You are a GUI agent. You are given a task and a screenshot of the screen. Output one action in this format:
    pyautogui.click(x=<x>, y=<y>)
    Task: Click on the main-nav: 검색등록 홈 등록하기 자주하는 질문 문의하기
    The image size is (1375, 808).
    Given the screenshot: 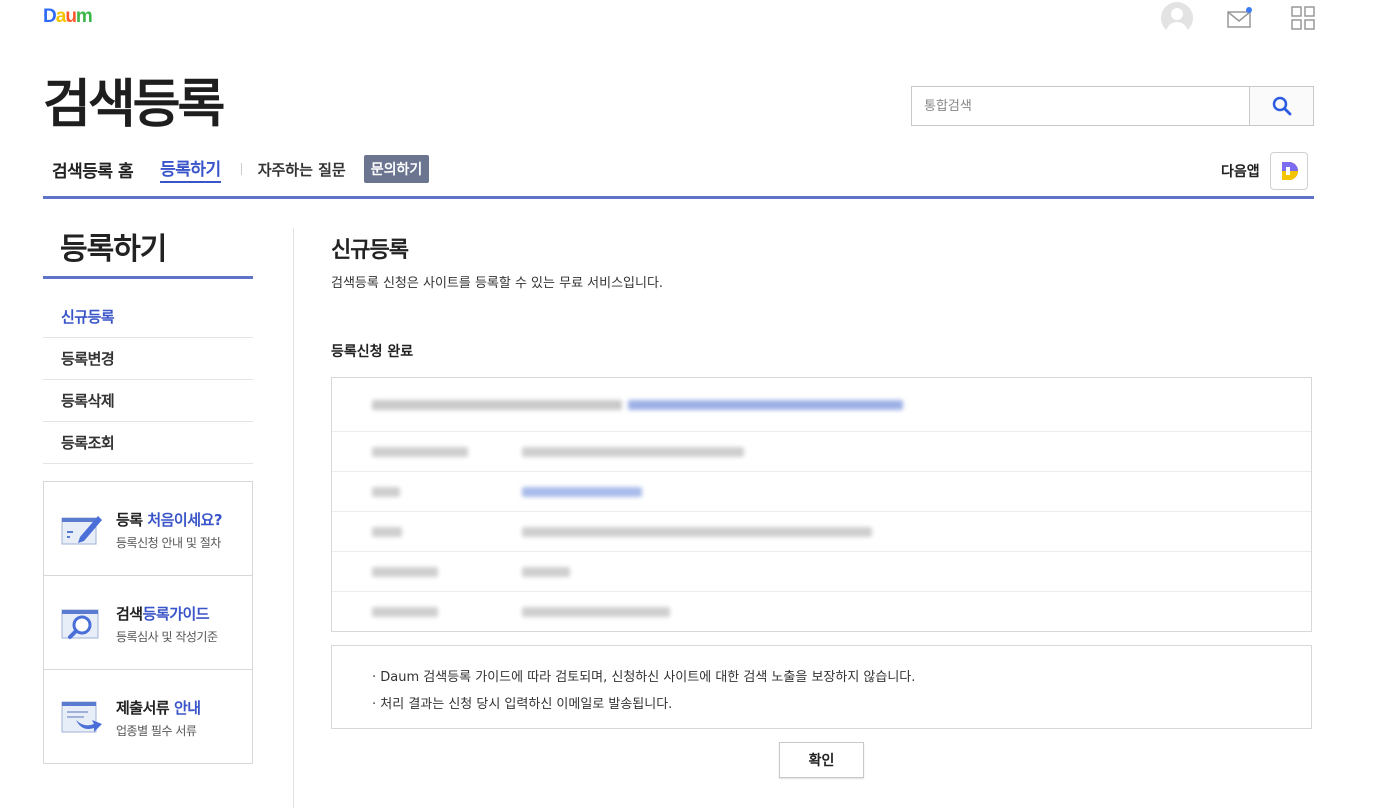 What is the action you would take?
    pyautogui.click(x=236, y=169)
    